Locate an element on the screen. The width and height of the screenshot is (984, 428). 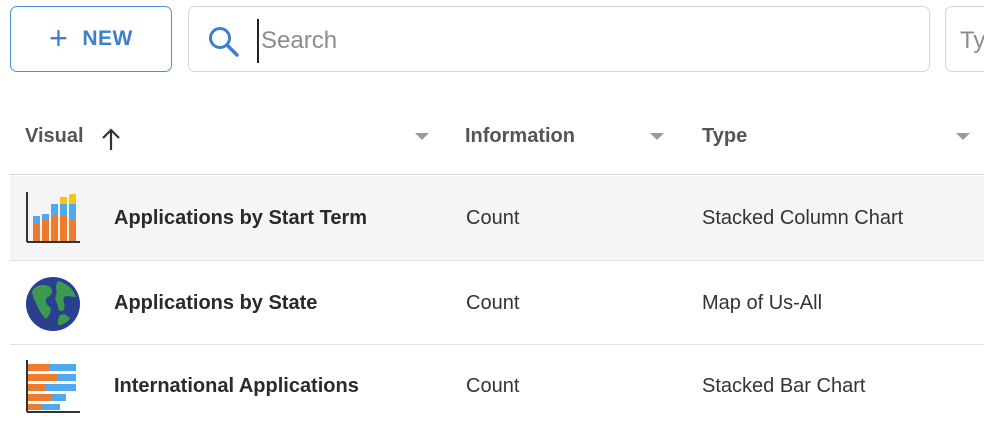
type-filter is located at coordinates (964, 39).